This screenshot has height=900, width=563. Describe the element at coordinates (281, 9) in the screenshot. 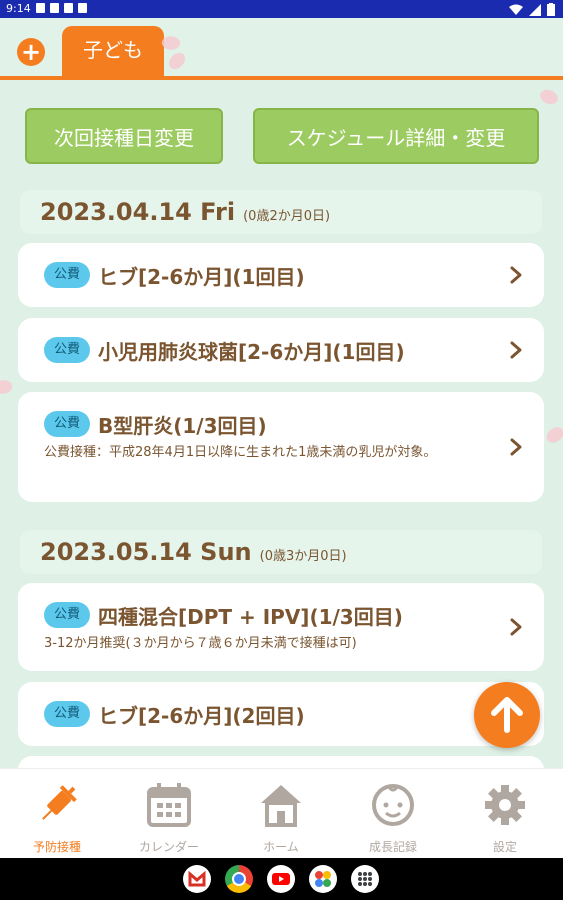

I see `status-bar: 9:14` at that location.